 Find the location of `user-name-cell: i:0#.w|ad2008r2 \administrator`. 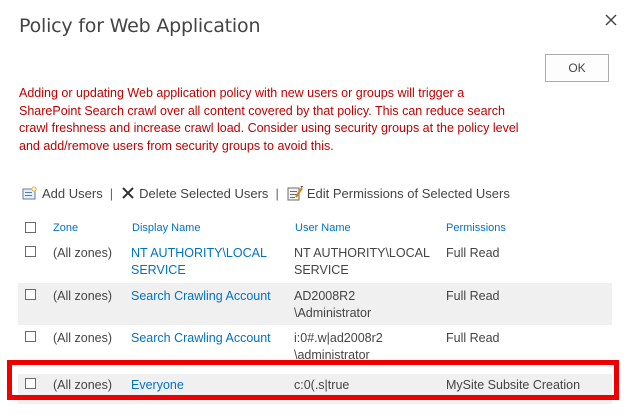

user-name-cell: i:0#.w|ad2008r2 \administrator is located at coordinates (338, 347).